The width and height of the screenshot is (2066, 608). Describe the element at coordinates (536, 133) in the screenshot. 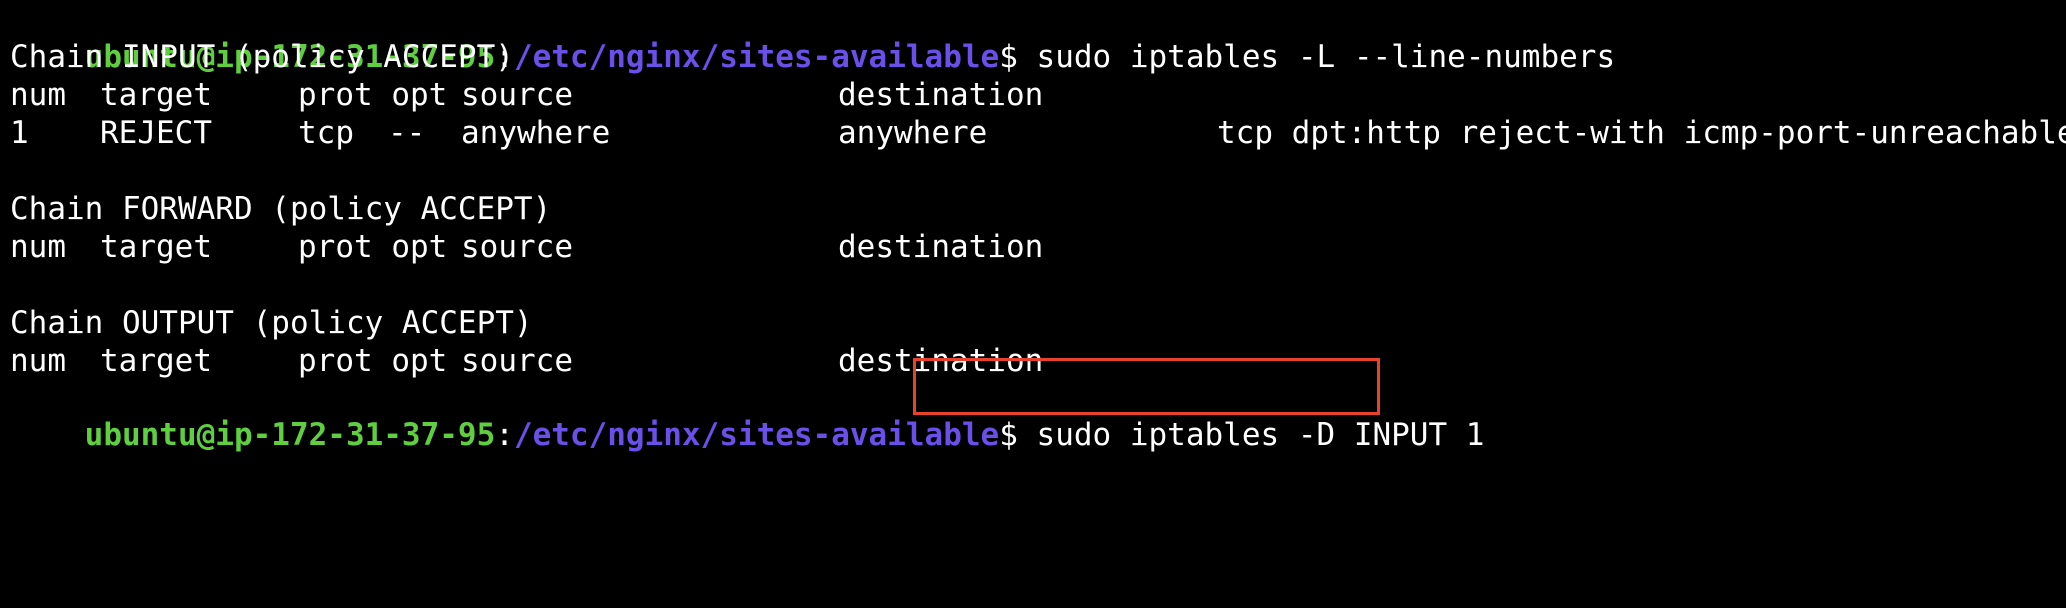

I see `rule-source: anywhere` at that location.